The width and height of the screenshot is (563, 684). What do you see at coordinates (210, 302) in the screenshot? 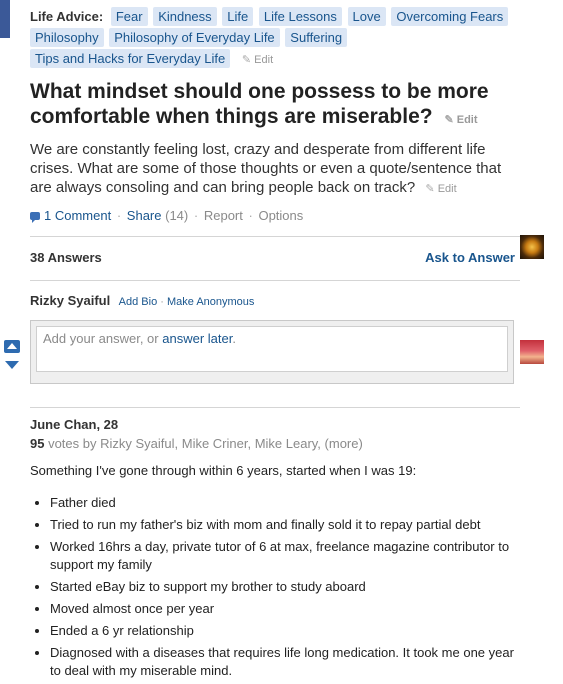
I see `make-anonymous-link: Make Anonymous` at bounding box center [210, 302].